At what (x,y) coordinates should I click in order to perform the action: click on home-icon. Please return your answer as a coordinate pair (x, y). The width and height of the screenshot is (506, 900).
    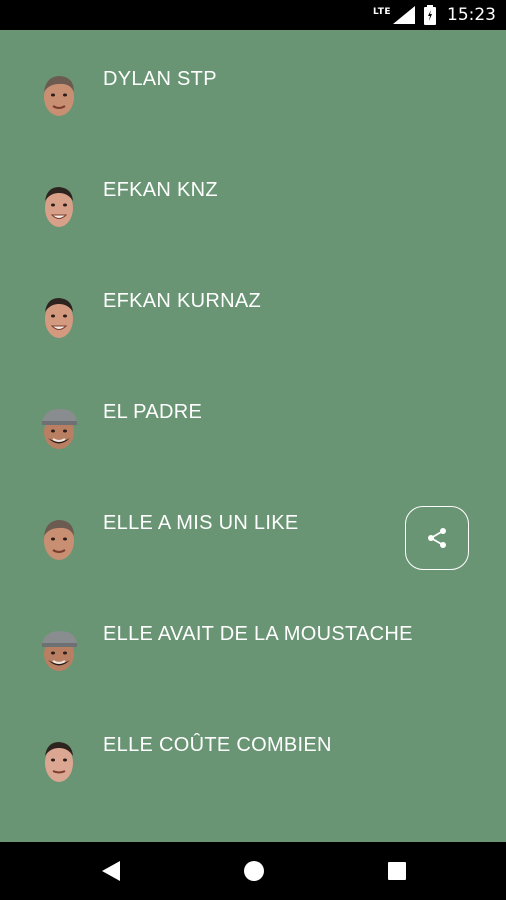
    Looking at the image, I should click on (254, 871).